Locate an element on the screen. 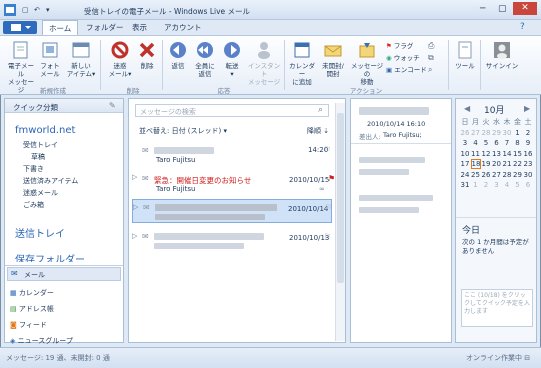 This screenshot has height=368, width=541. calendar-day: 27 is located at coordinates (476, 133).